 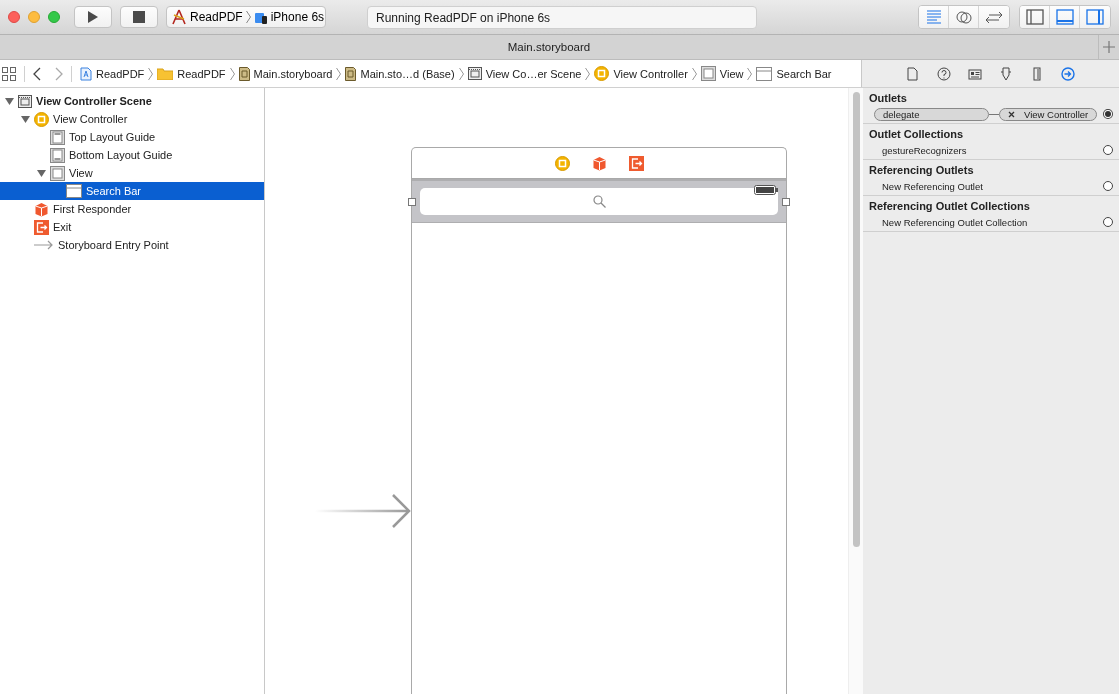 What do you see at coordinates (132, 191) in the screenshot?
I see `outline-row: Search Bar` at bounding box center [132, 191].